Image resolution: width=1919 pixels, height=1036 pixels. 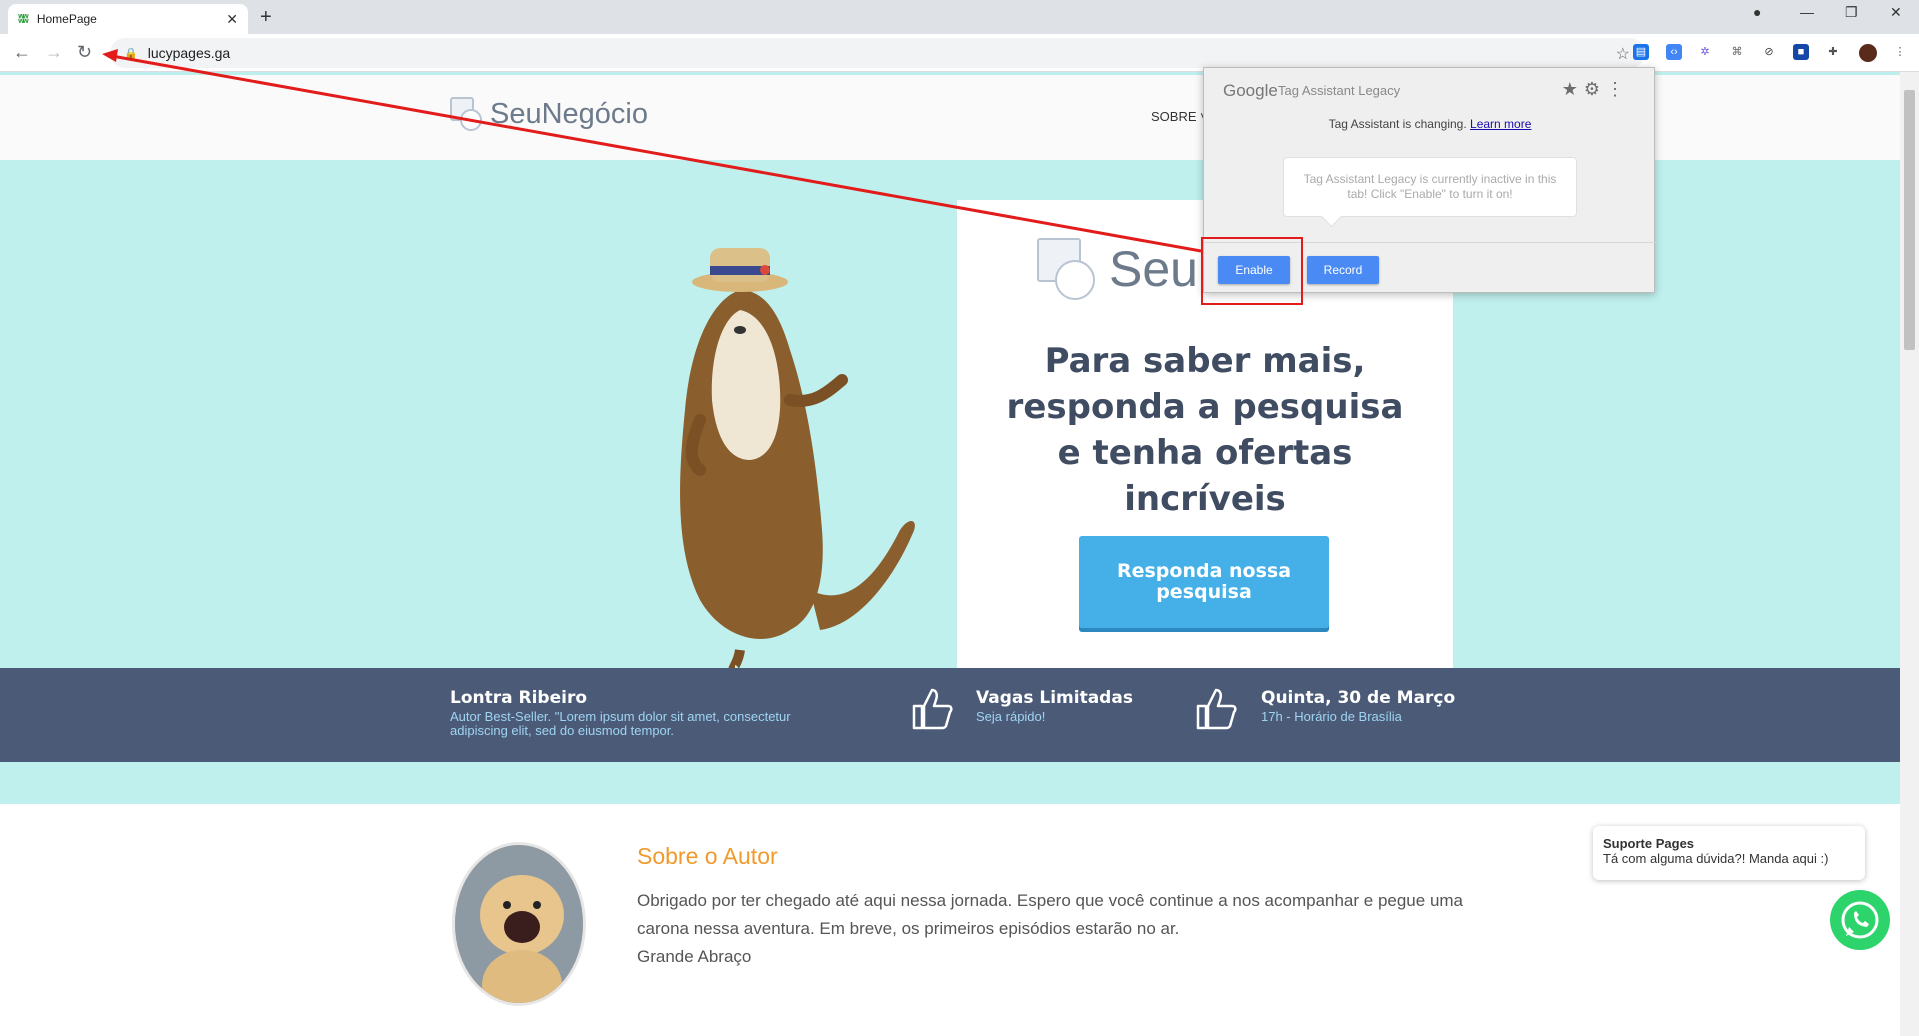 I want to click on support-title: Suporte Pages, so click(x=1649, y=843).